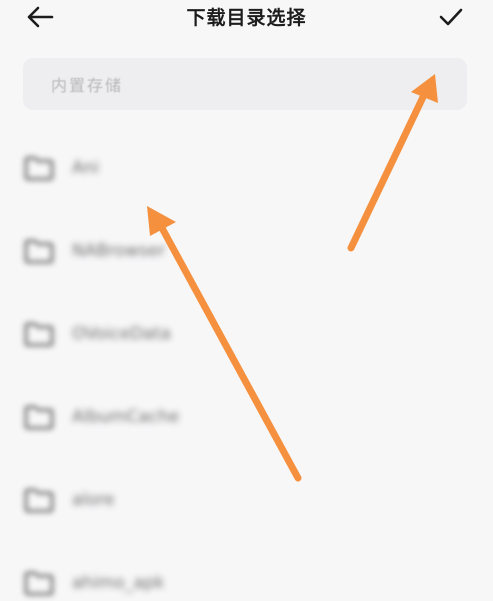  Describe the element at coordinates (246, 416) in the screenshot. I see `folder-item: AlbumCache` at that location.